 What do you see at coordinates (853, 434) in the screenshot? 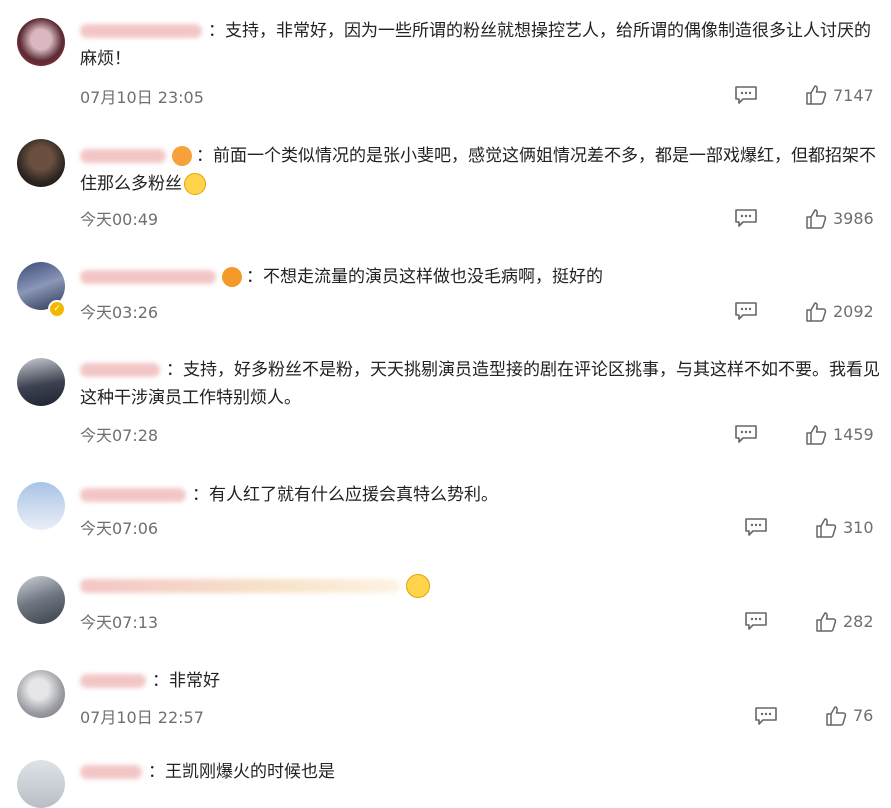
I see `like-count: 1459` at bounding box center [853, 434].